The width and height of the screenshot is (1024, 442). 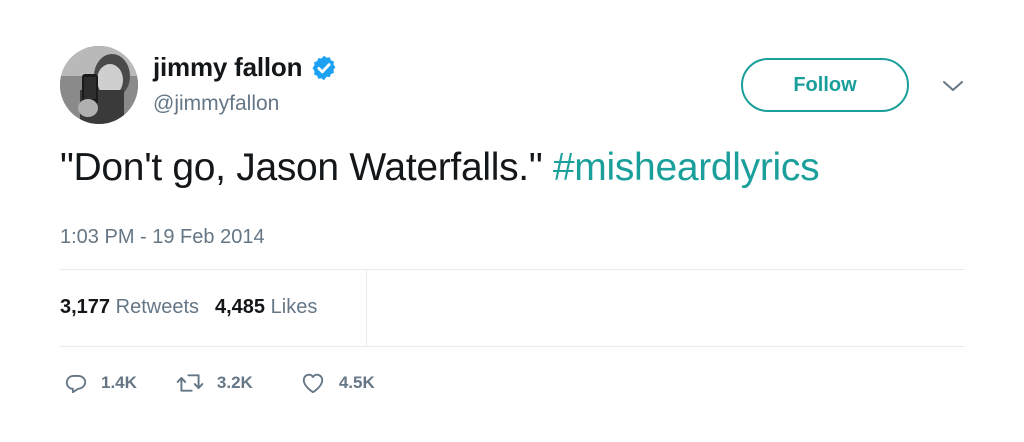 What do you see at coordinates (234, 382) in the screenshot?
I see `retweet-count: 3.2K` at bounding box center [234, 382].